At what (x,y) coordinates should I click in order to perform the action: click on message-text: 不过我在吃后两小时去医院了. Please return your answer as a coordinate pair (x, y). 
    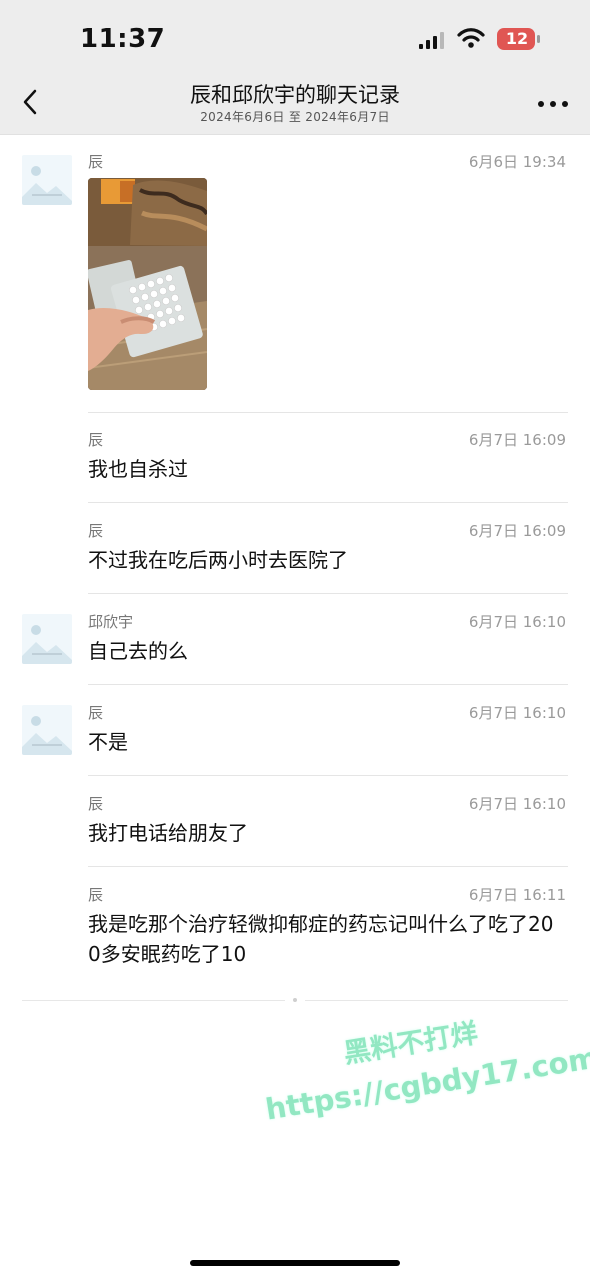
    Looking at the image, I should click on (218, 560).